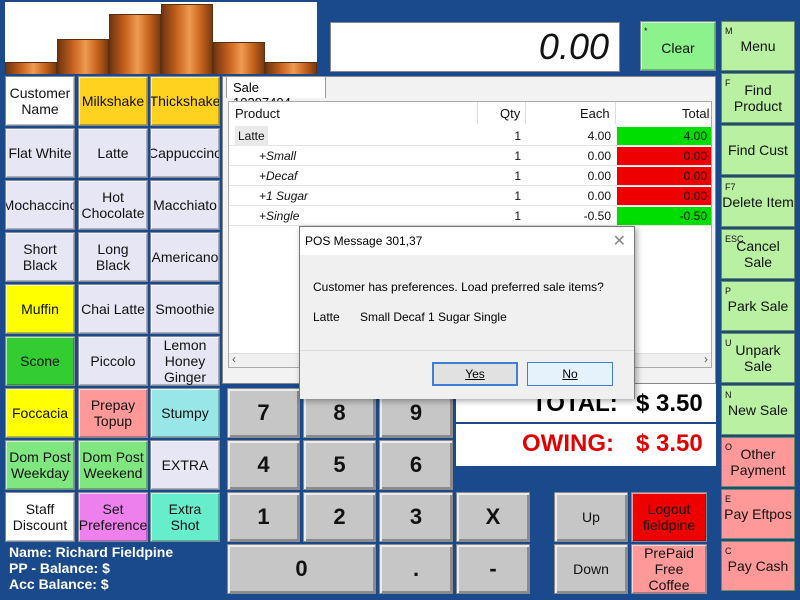 Image resolution: width=800 pixels, height=600 pixels. What do you see at coordinates (591, 517) in the screenshot?
I see `up-button: Up` at bounding box center [591, 517].